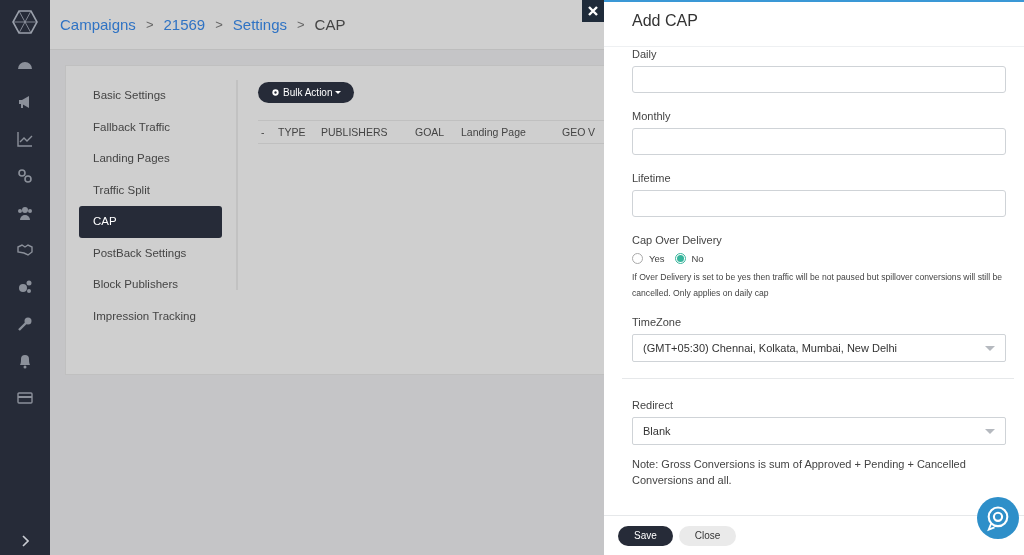  I want to click on link-icon, so click(25, 176).